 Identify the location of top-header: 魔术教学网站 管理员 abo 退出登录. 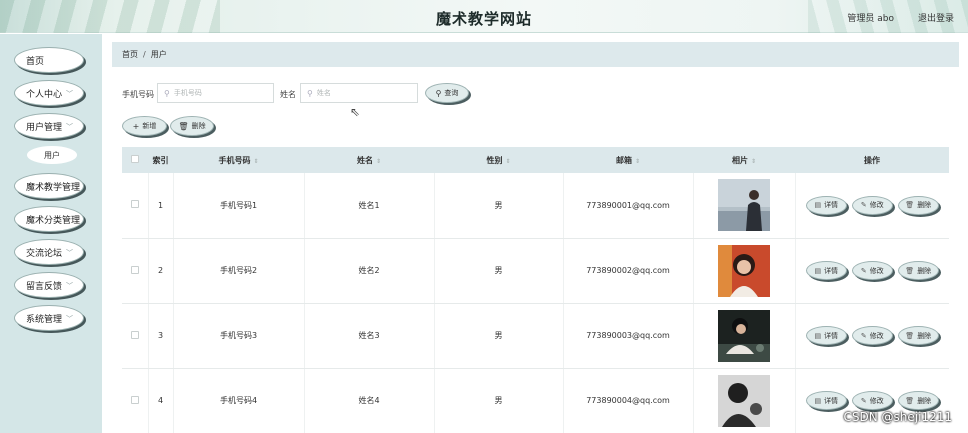
(484, 16).